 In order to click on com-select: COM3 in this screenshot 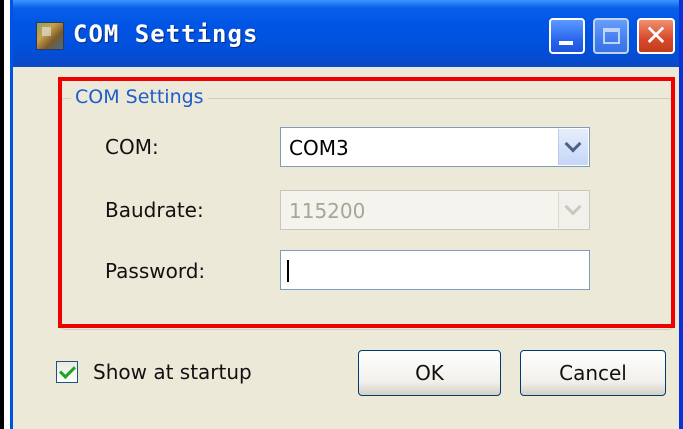, I will do `click(435, 147)`.